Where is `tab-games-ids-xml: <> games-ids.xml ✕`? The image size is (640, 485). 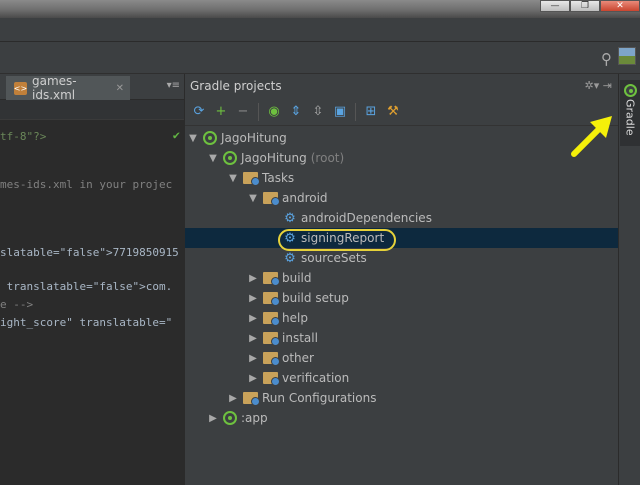 tab-games-ids-xml: <> games-ids.xml ✕ is located at coordinates (68, 88).